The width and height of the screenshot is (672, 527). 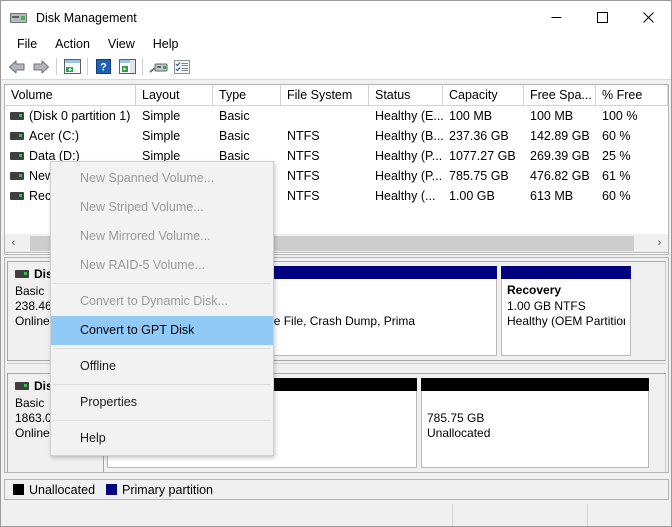 I want to click on maximize-icon, so click(x=602, y=17).